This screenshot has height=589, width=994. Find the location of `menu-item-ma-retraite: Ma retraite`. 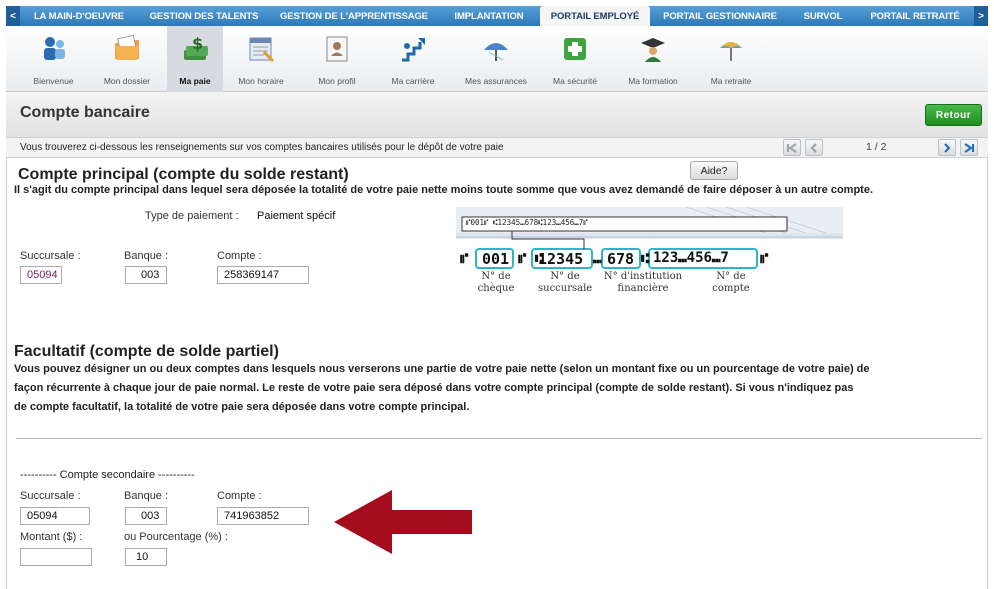

menu-item-ma-retraite: Ma retraite is located at coordinates (731, 59).